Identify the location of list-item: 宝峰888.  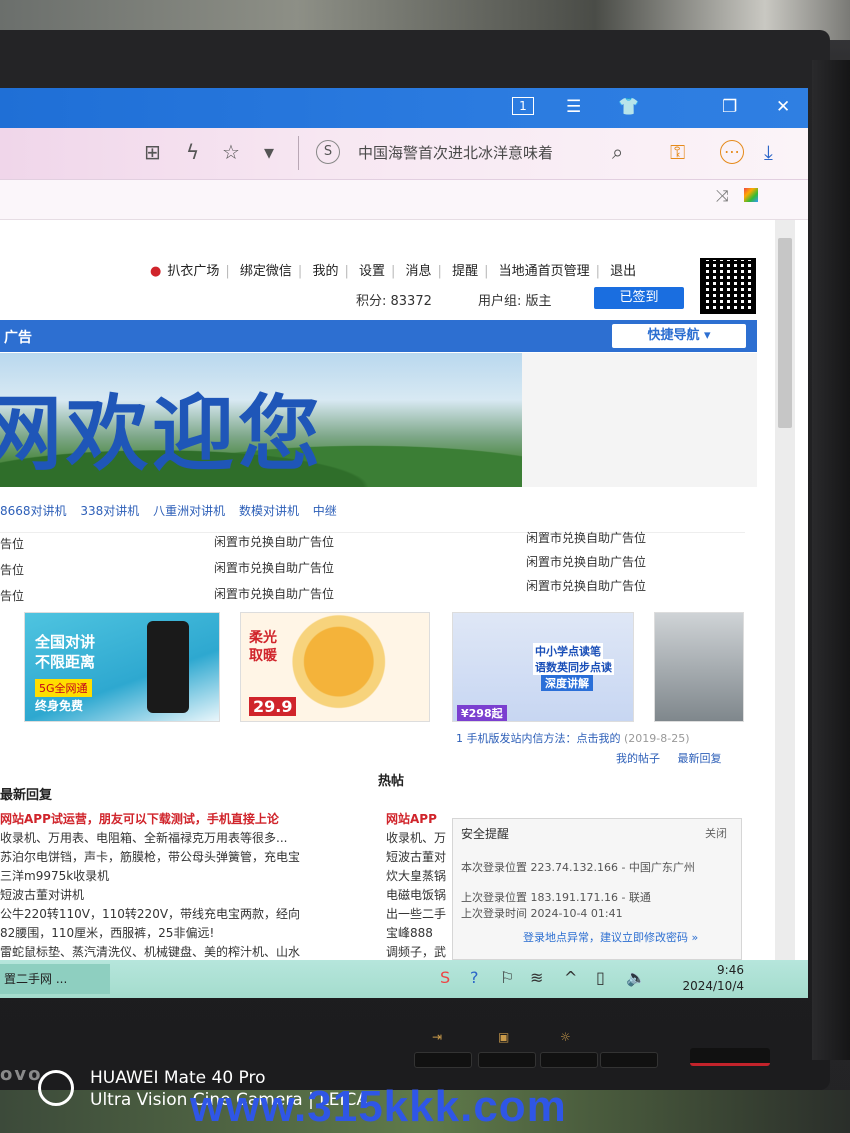
(419, 933).